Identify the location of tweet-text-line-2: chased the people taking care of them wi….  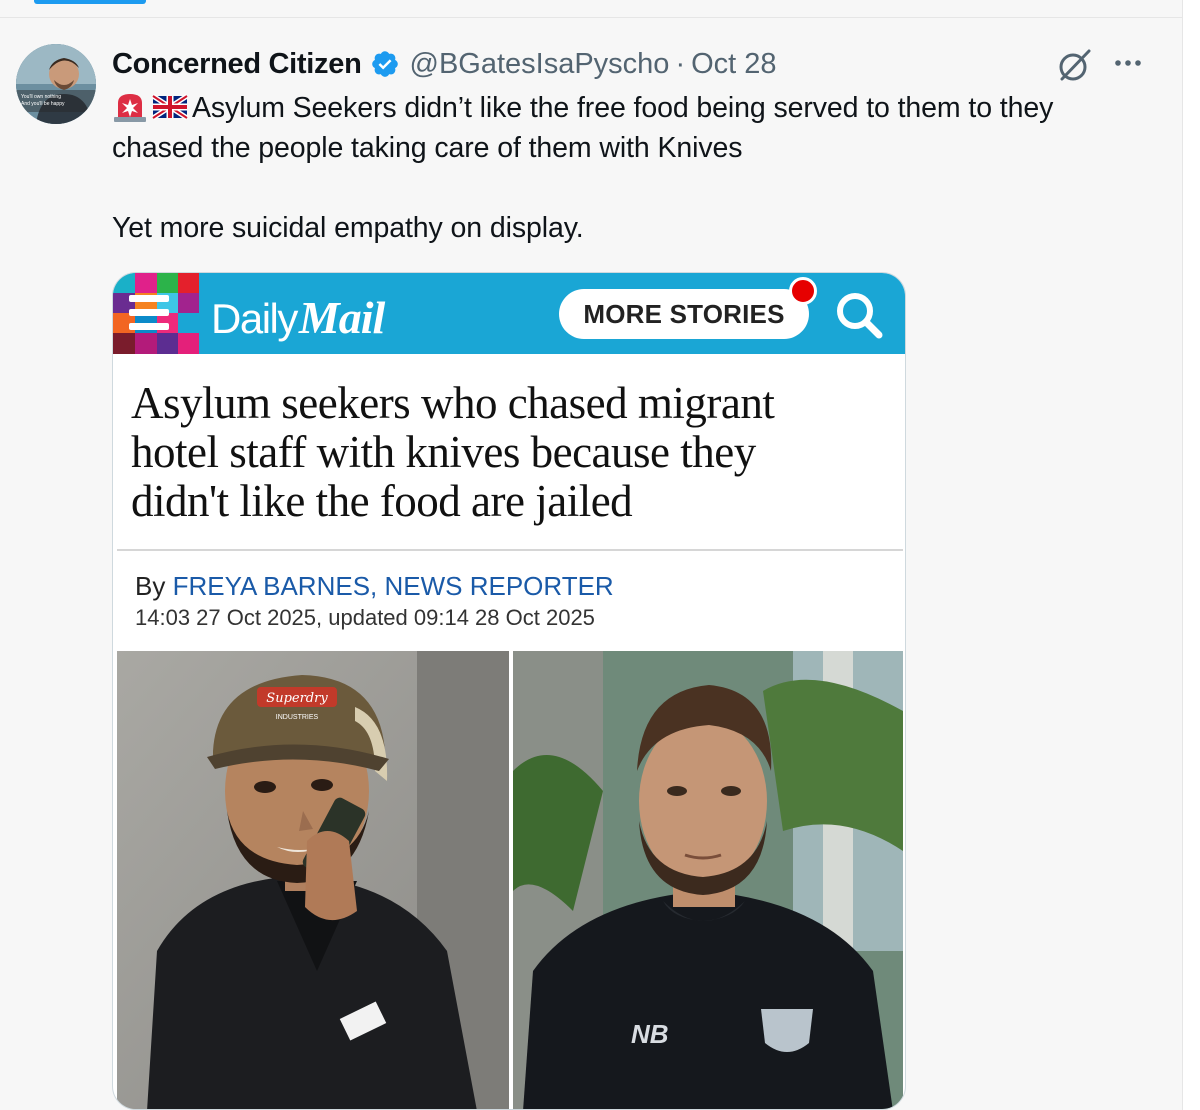
(427, 148).